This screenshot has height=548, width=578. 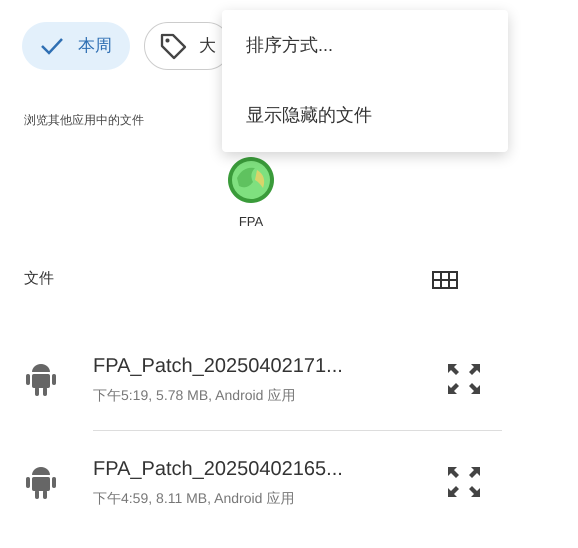 I want to click on app-icon, so click(x=251, y=180).